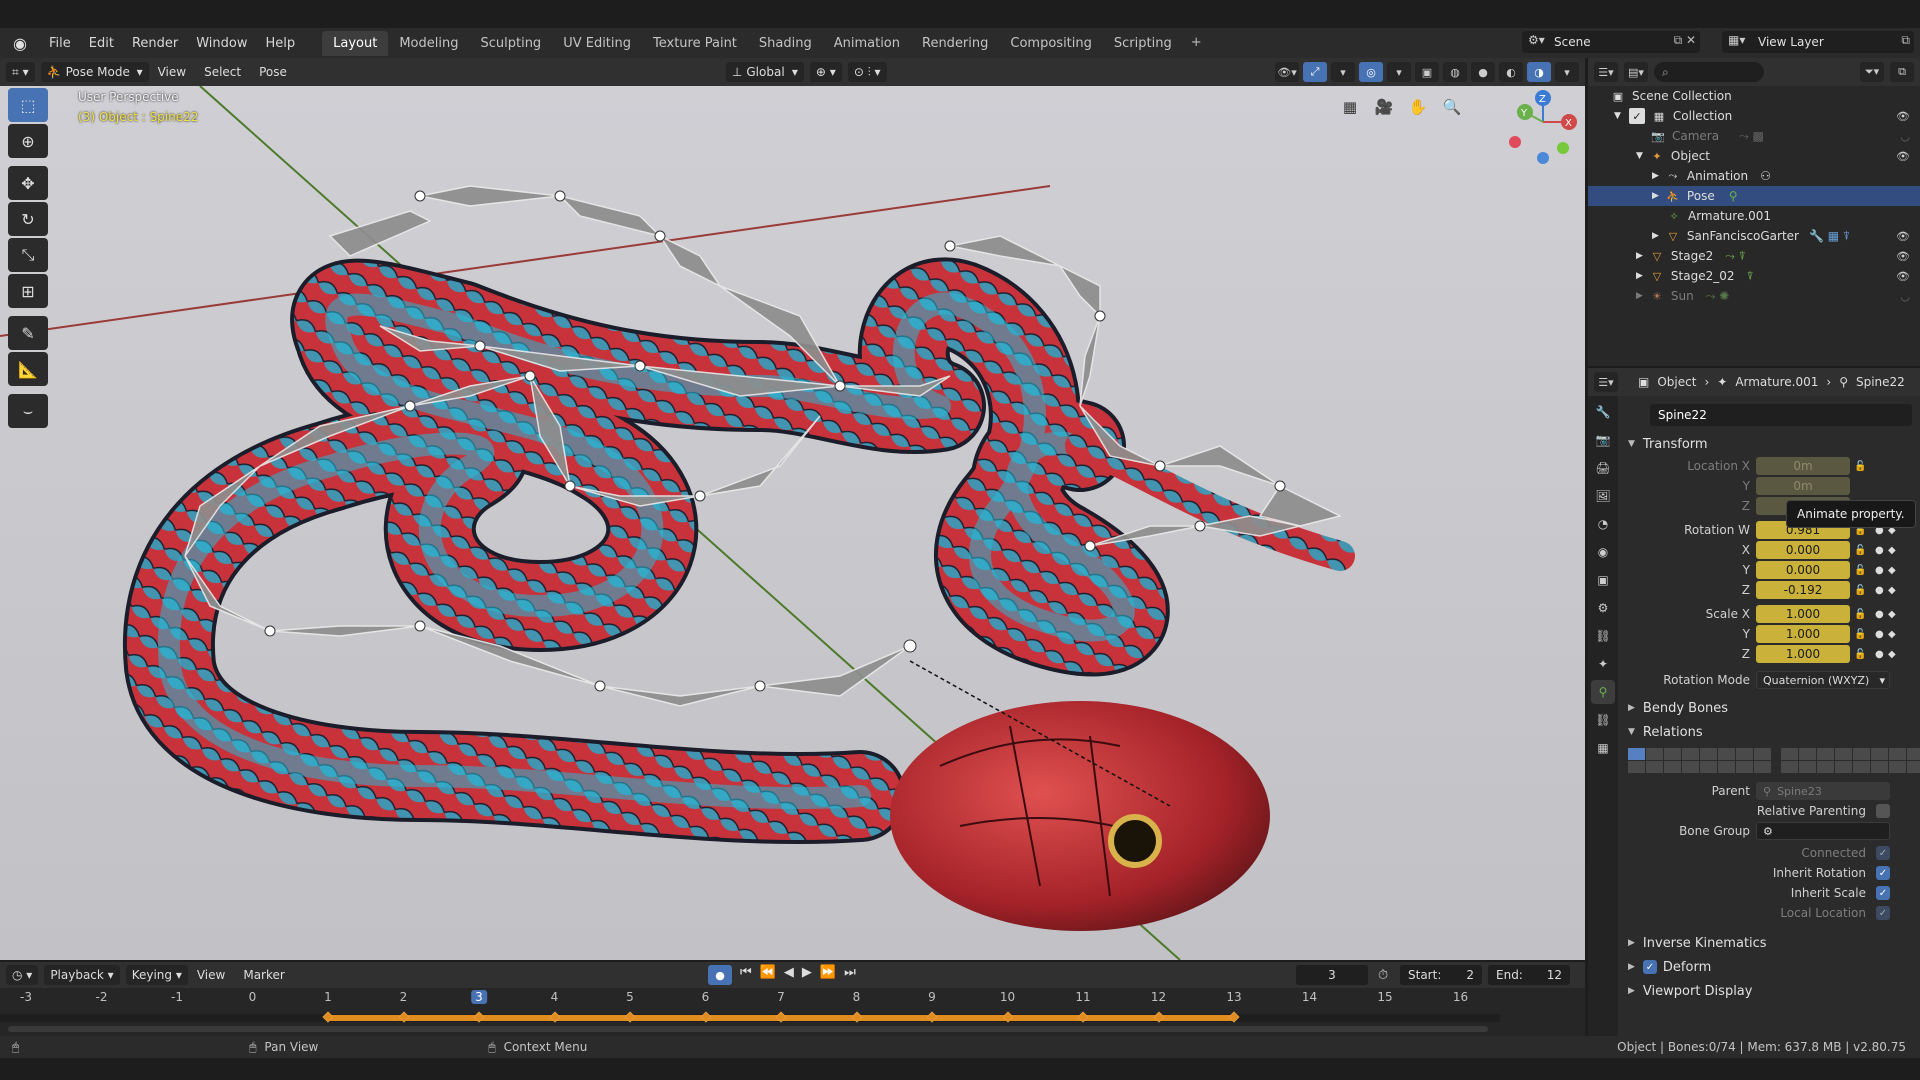 Image resolution: width=1920 pixels, height=1080 pixels. I want to click on rotation-y-field: 0.000, so click(1803, 570).